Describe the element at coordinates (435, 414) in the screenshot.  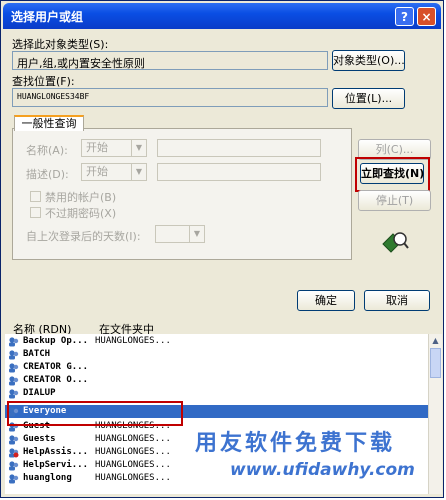
I see `results-scrollbar: ▲` at that location.